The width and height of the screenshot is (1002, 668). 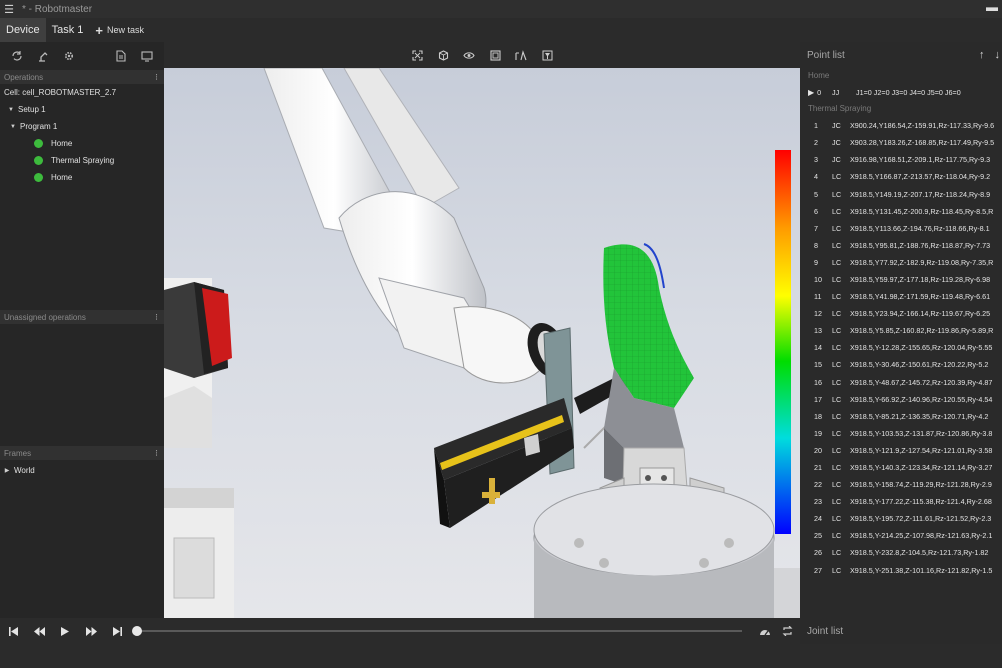 What do you see at coordinates (920, 160) in the screenshot?
I see `point-coords: X916.98,Y168.51,Z-209.1,Rz-117.75,Ry-9.3` at bounding box center [920, 160].